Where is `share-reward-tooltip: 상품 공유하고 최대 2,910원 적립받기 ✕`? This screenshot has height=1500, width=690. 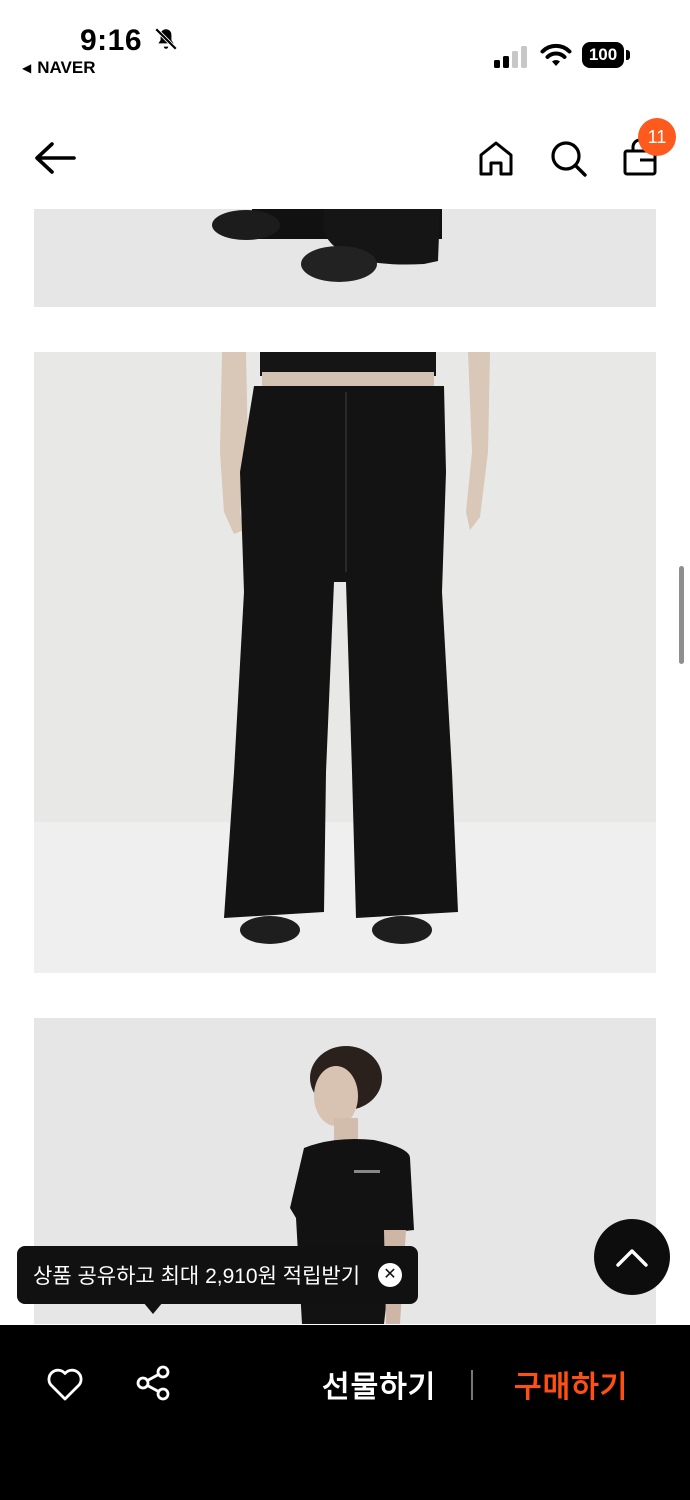
share-reward-tooltip: 상품 공유하고 최대 2,910원 적립받기 ✕ is located at coordinates (217, 1275).